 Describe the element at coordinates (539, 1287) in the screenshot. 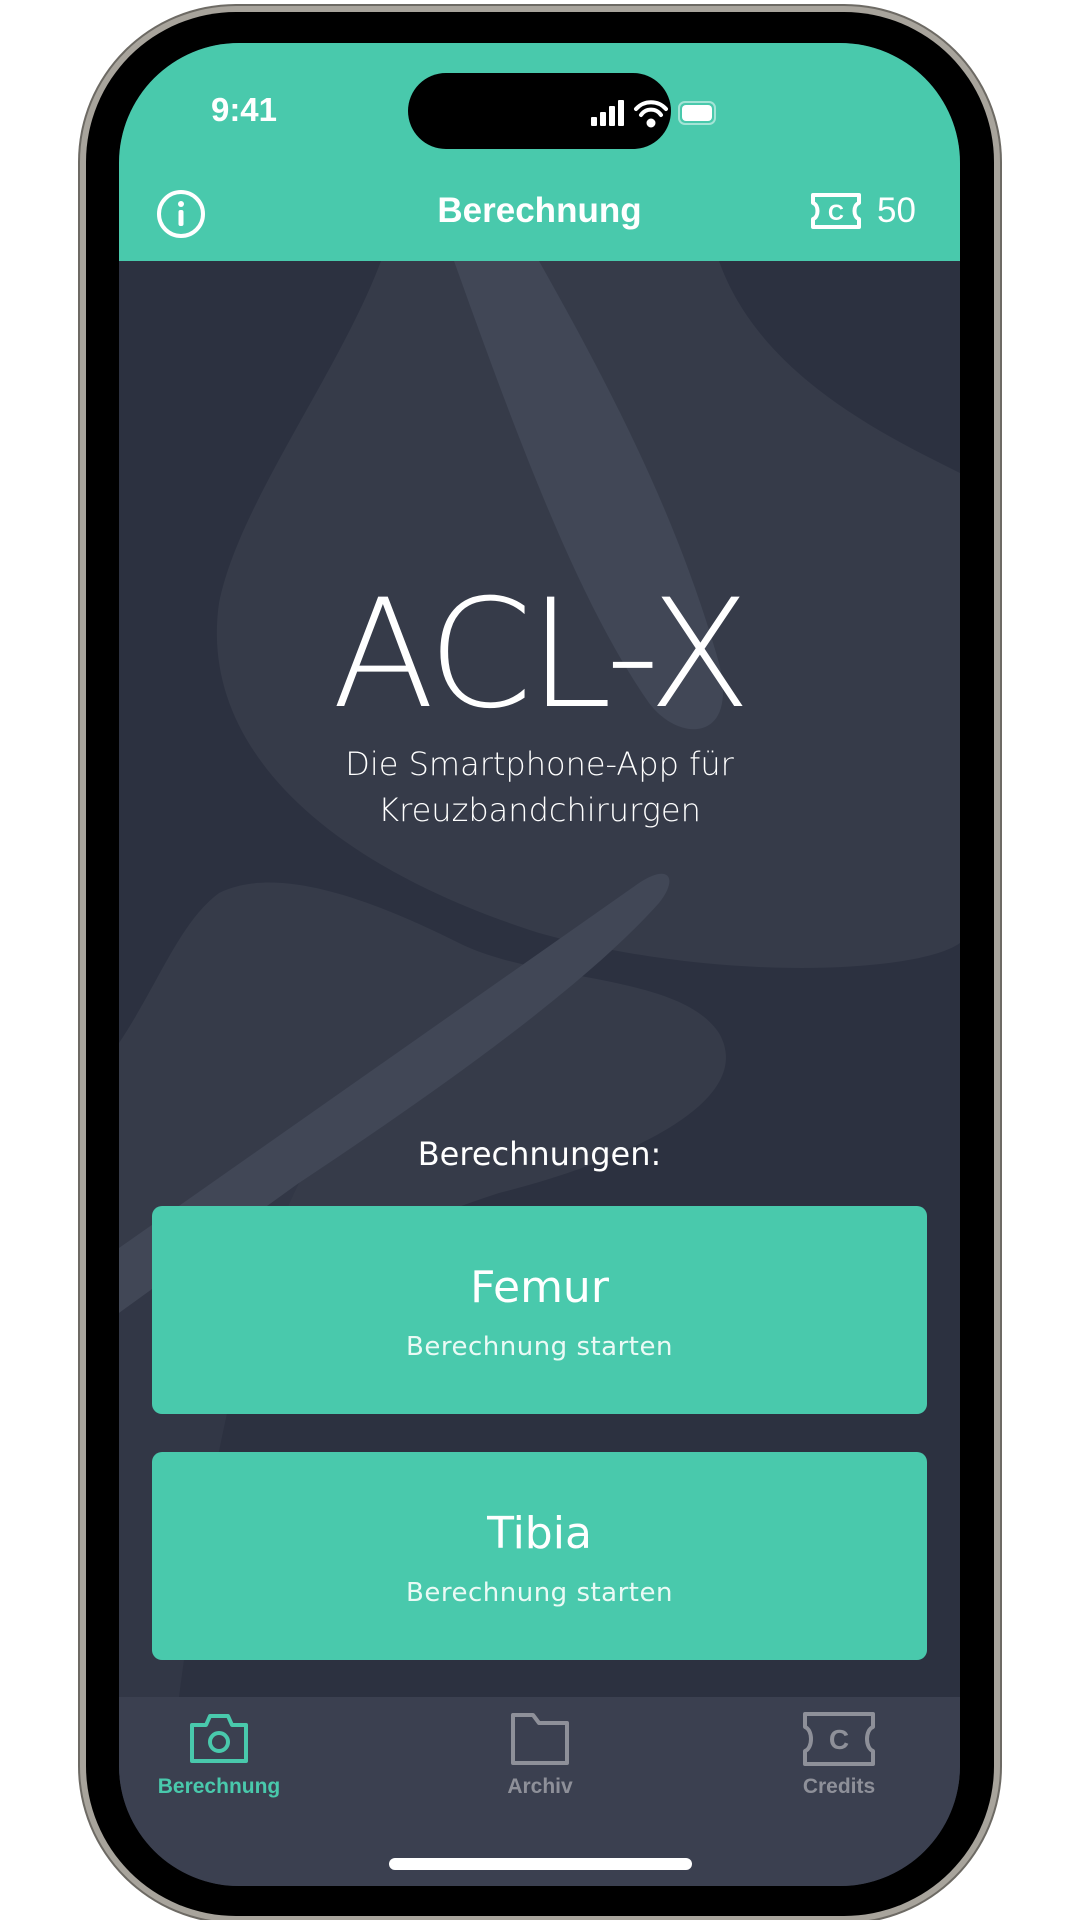

I see `button-title: Femur` at that location.